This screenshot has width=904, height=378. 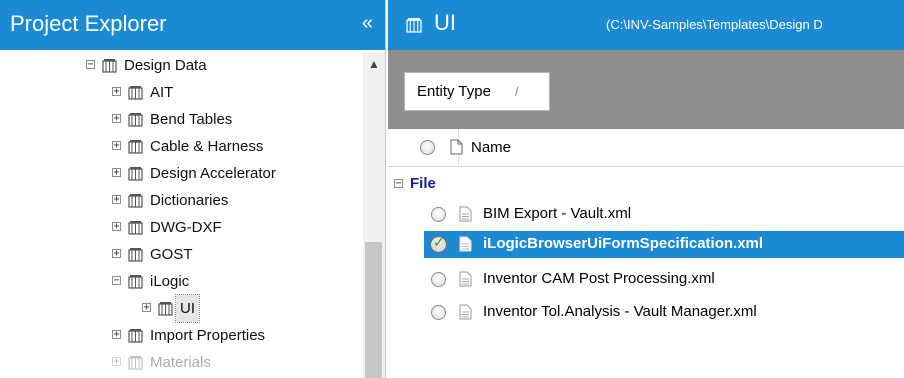 What do you see at coordinates (170, 281) in the screenshot?
I see `tree-item-label: iLogic` at bounding box center [170, 281].